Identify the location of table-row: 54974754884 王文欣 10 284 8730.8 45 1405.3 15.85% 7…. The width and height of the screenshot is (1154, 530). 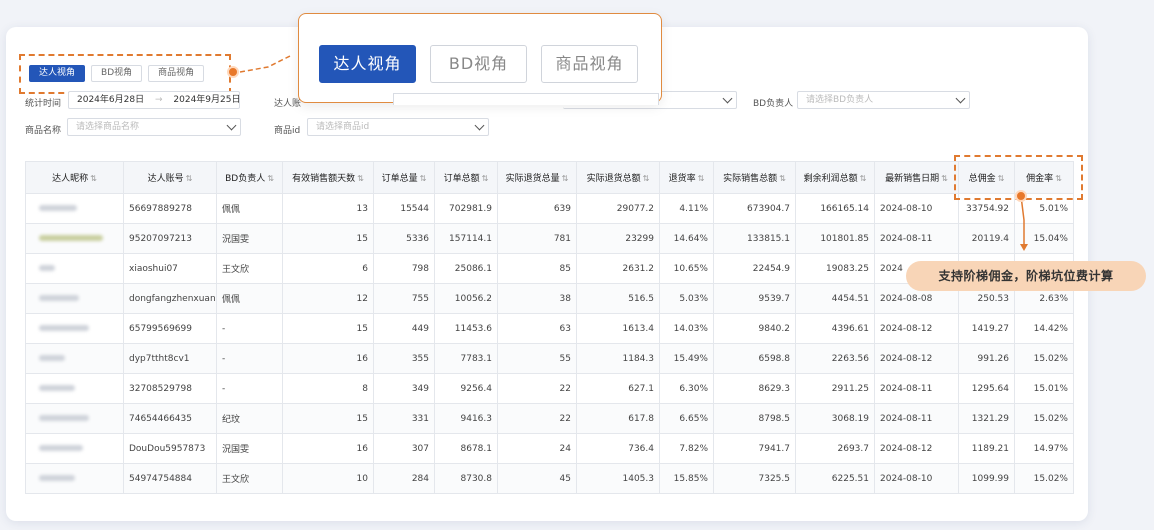
(549, 478).